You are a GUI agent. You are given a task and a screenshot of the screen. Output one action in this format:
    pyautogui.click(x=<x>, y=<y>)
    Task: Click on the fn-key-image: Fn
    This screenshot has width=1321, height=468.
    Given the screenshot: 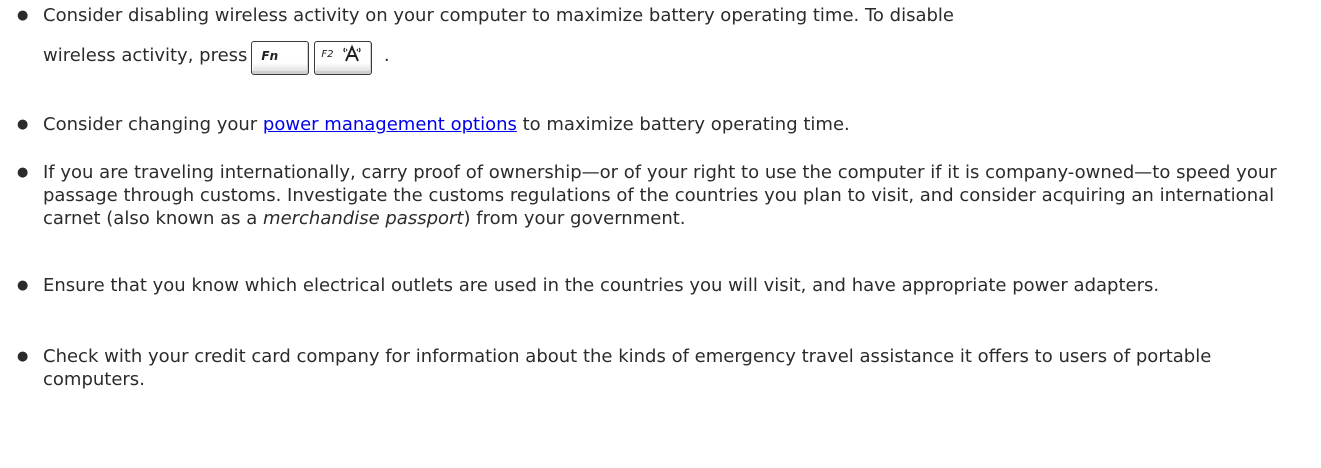 What is the action you would take?
    pyautogui.click(x=280, y=58)
    